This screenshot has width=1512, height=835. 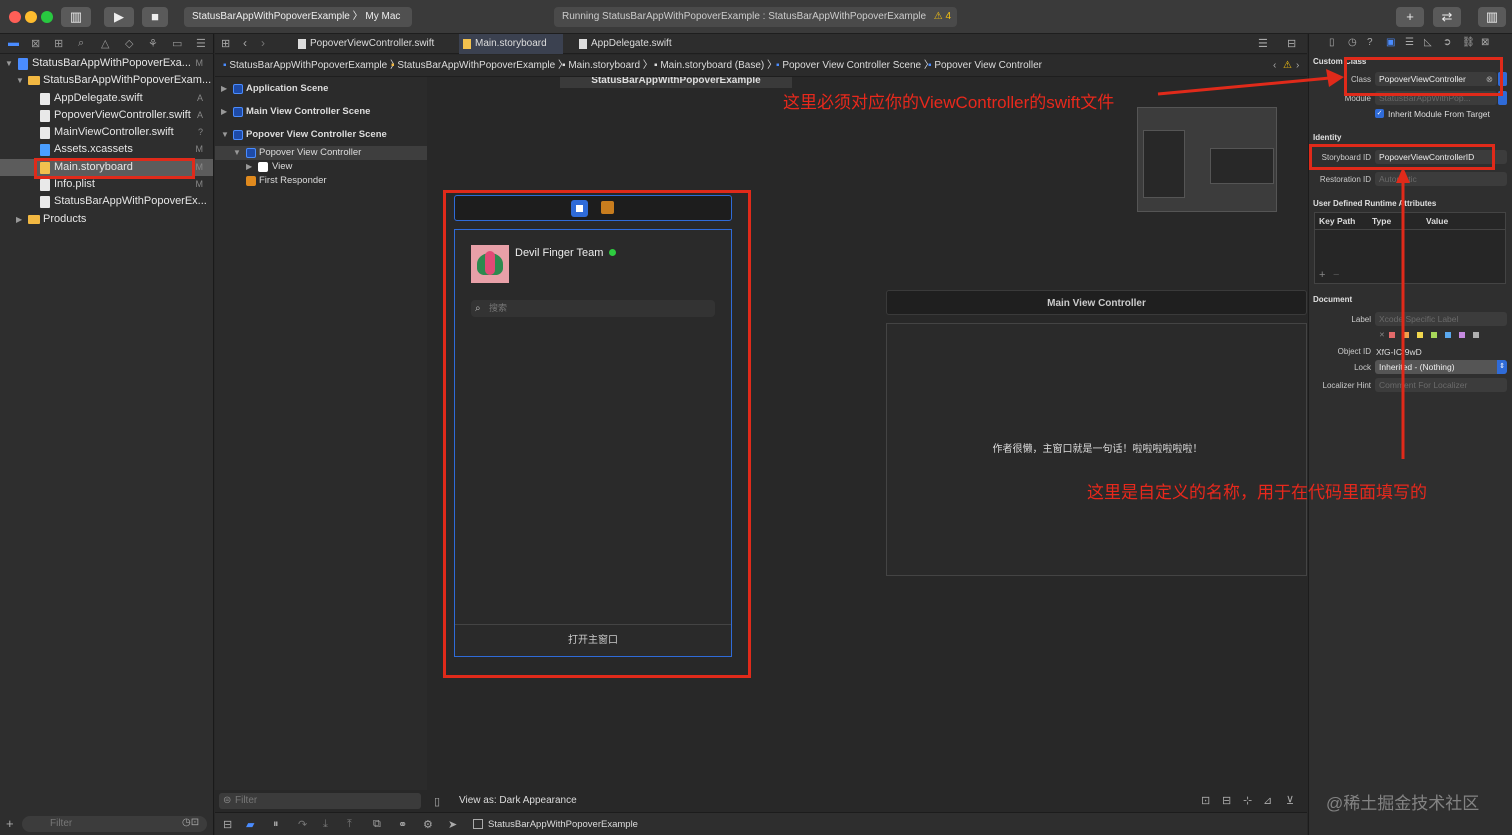 I want to click on help-inspector-icon: ?, so click(x=1370, y=42).